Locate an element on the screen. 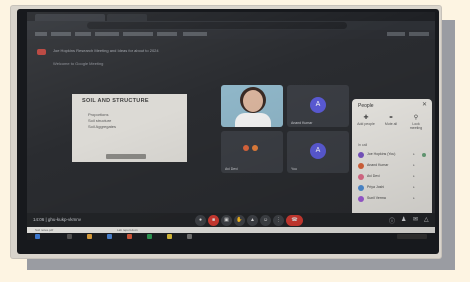  add-people-button: ✚ Add people is located at coordinates (366, 120).